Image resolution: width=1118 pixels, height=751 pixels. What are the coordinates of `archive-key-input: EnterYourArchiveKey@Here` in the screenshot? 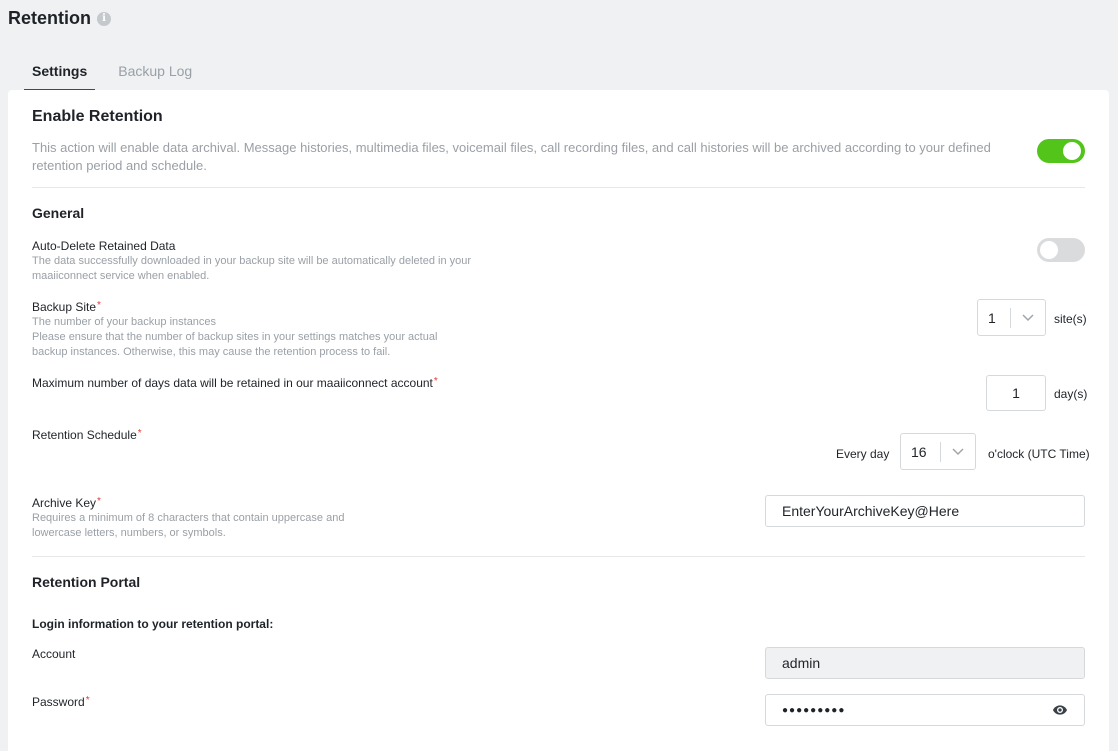 It's located at (925, 511).